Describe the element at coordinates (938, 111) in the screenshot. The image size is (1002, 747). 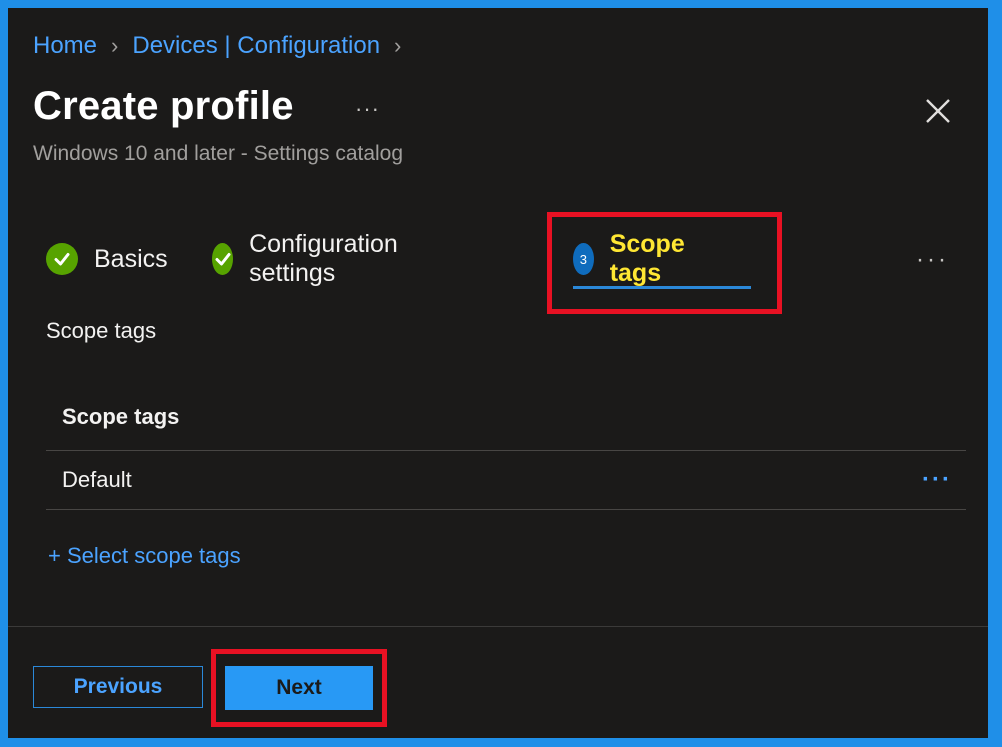
I see `close-icon` at that location.